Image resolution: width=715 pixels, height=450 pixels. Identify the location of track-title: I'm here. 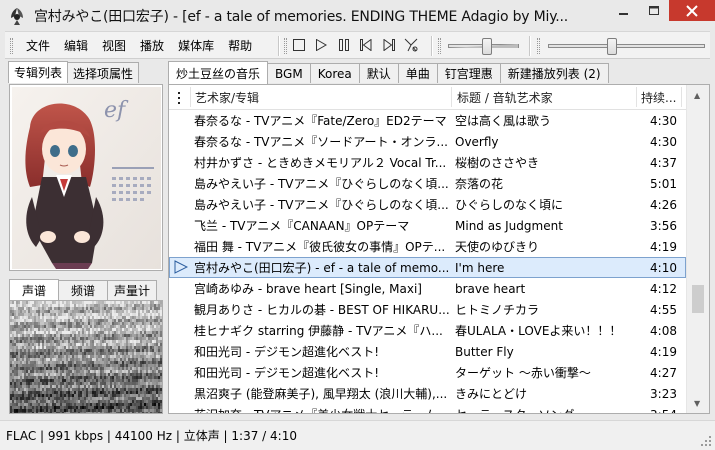
(480, 267).